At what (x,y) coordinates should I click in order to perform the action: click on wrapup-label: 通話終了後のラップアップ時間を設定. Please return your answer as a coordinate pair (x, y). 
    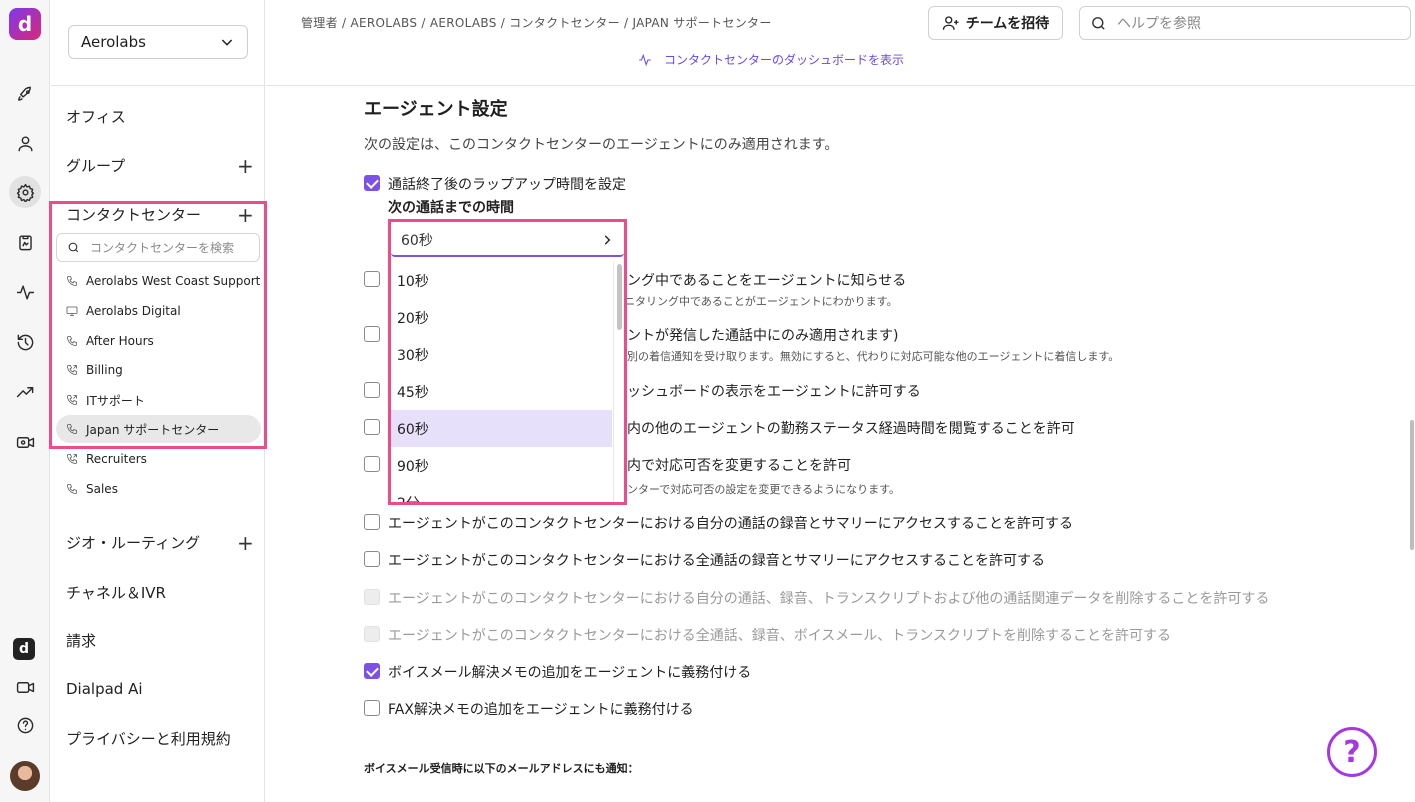
    Looking at the image, I should click on (507, 185).